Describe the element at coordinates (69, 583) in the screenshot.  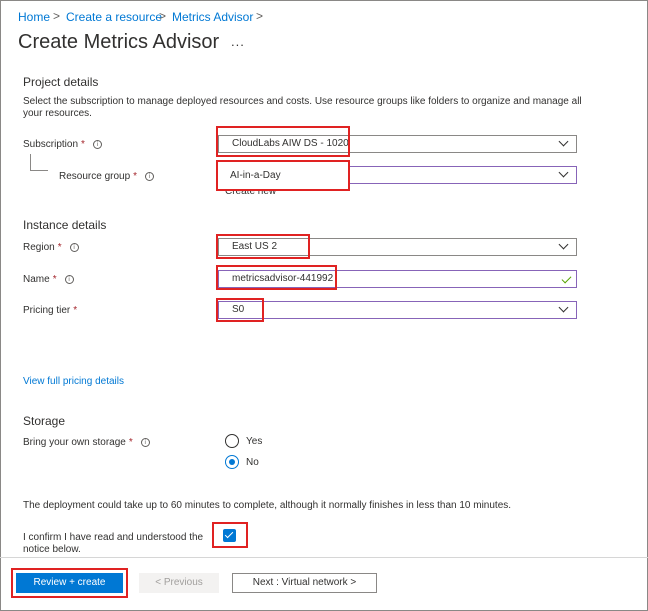
I see `highlight-review-create` at that location.